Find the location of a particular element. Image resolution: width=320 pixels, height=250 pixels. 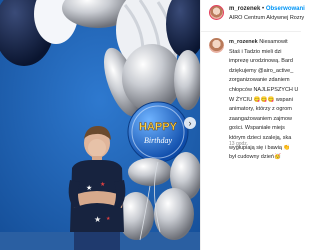

caption-avatar is located at coordinates (216, 45).